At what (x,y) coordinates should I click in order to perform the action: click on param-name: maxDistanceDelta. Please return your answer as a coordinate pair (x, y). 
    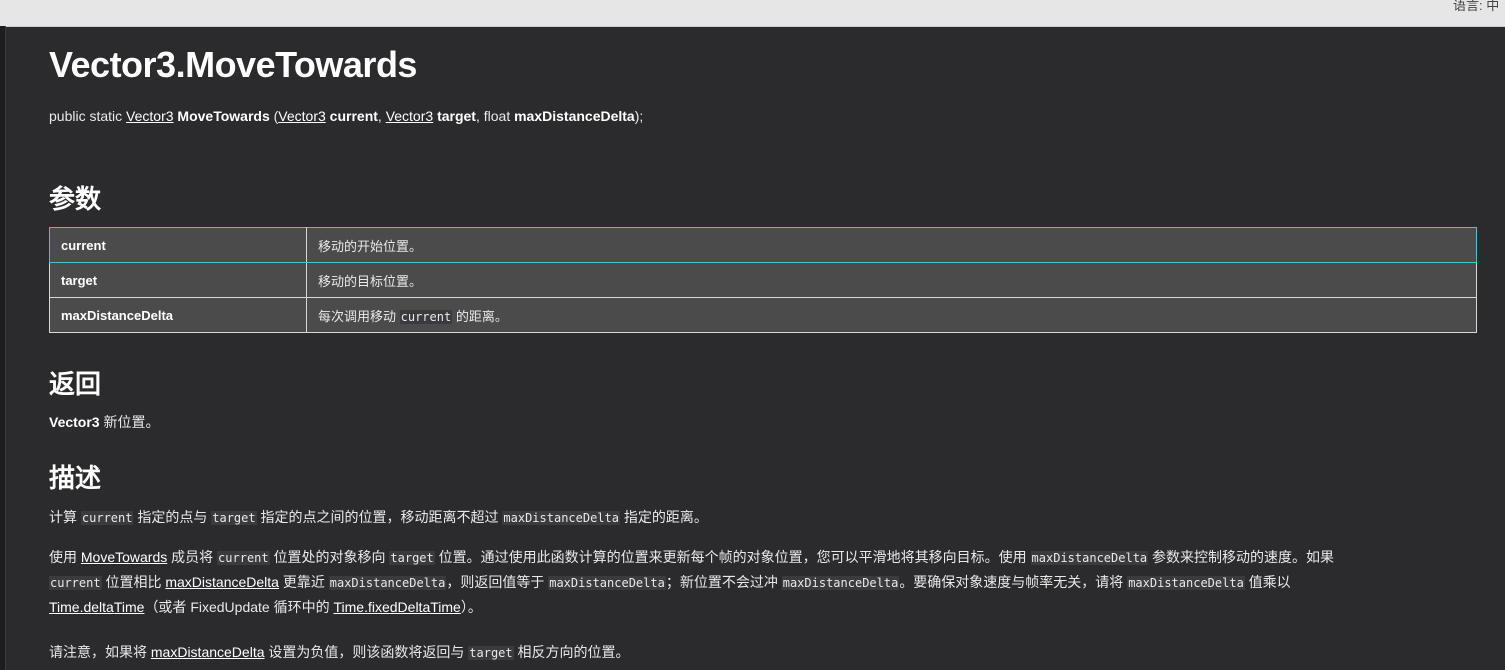
    Looking at the image, I should click on (178, 315).